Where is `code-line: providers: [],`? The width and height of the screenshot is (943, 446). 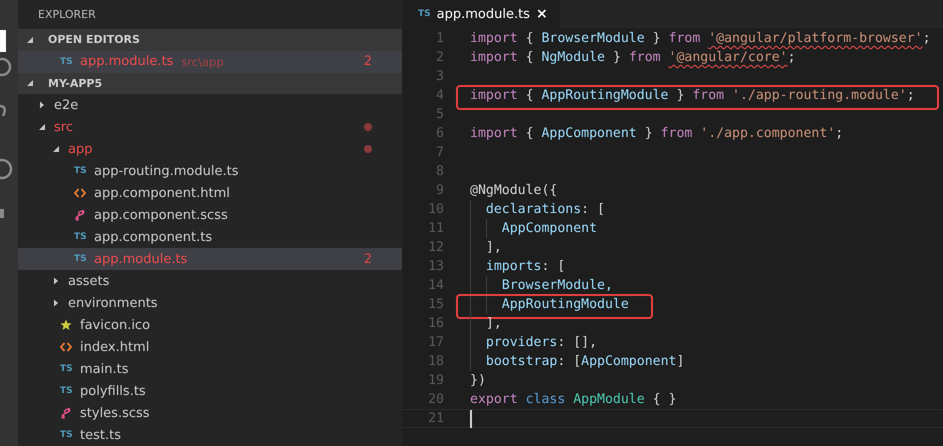 code-line: providers: [], is located at coordinates (534, 342).